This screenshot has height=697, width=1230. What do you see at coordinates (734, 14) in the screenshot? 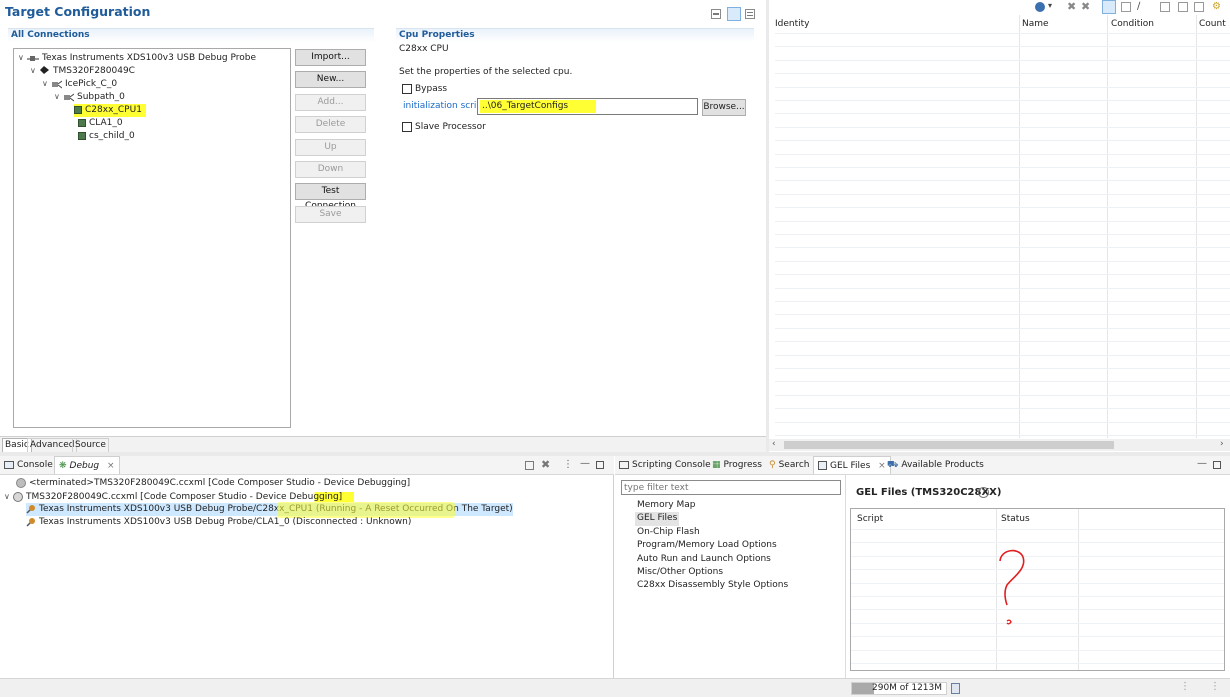
I see `layout-grid-icon` at bounding box center [734, 14].